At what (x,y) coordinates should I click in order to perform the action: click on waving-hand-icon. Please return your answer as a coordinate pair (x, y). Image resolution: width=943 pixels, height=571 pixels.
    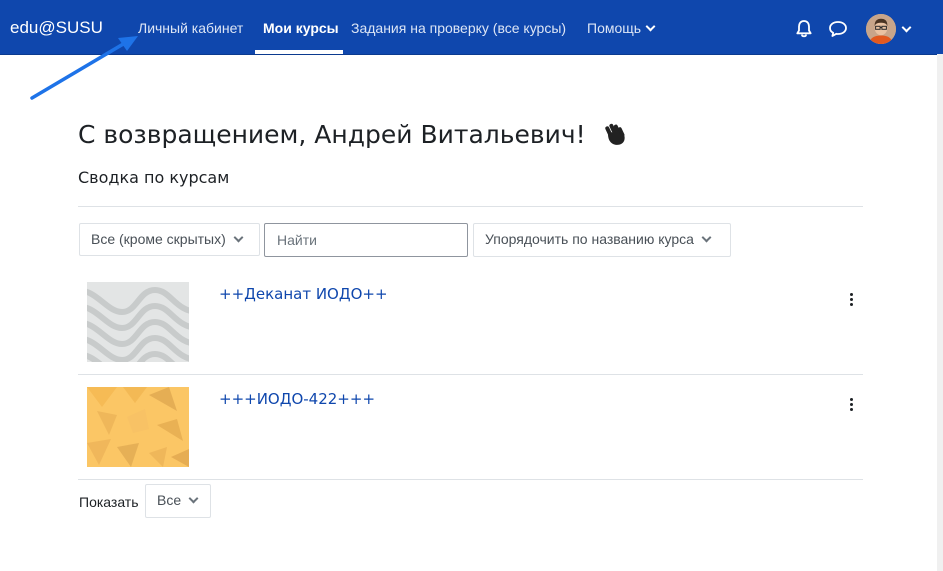
    Looking at the image, I should click on (615, 134).